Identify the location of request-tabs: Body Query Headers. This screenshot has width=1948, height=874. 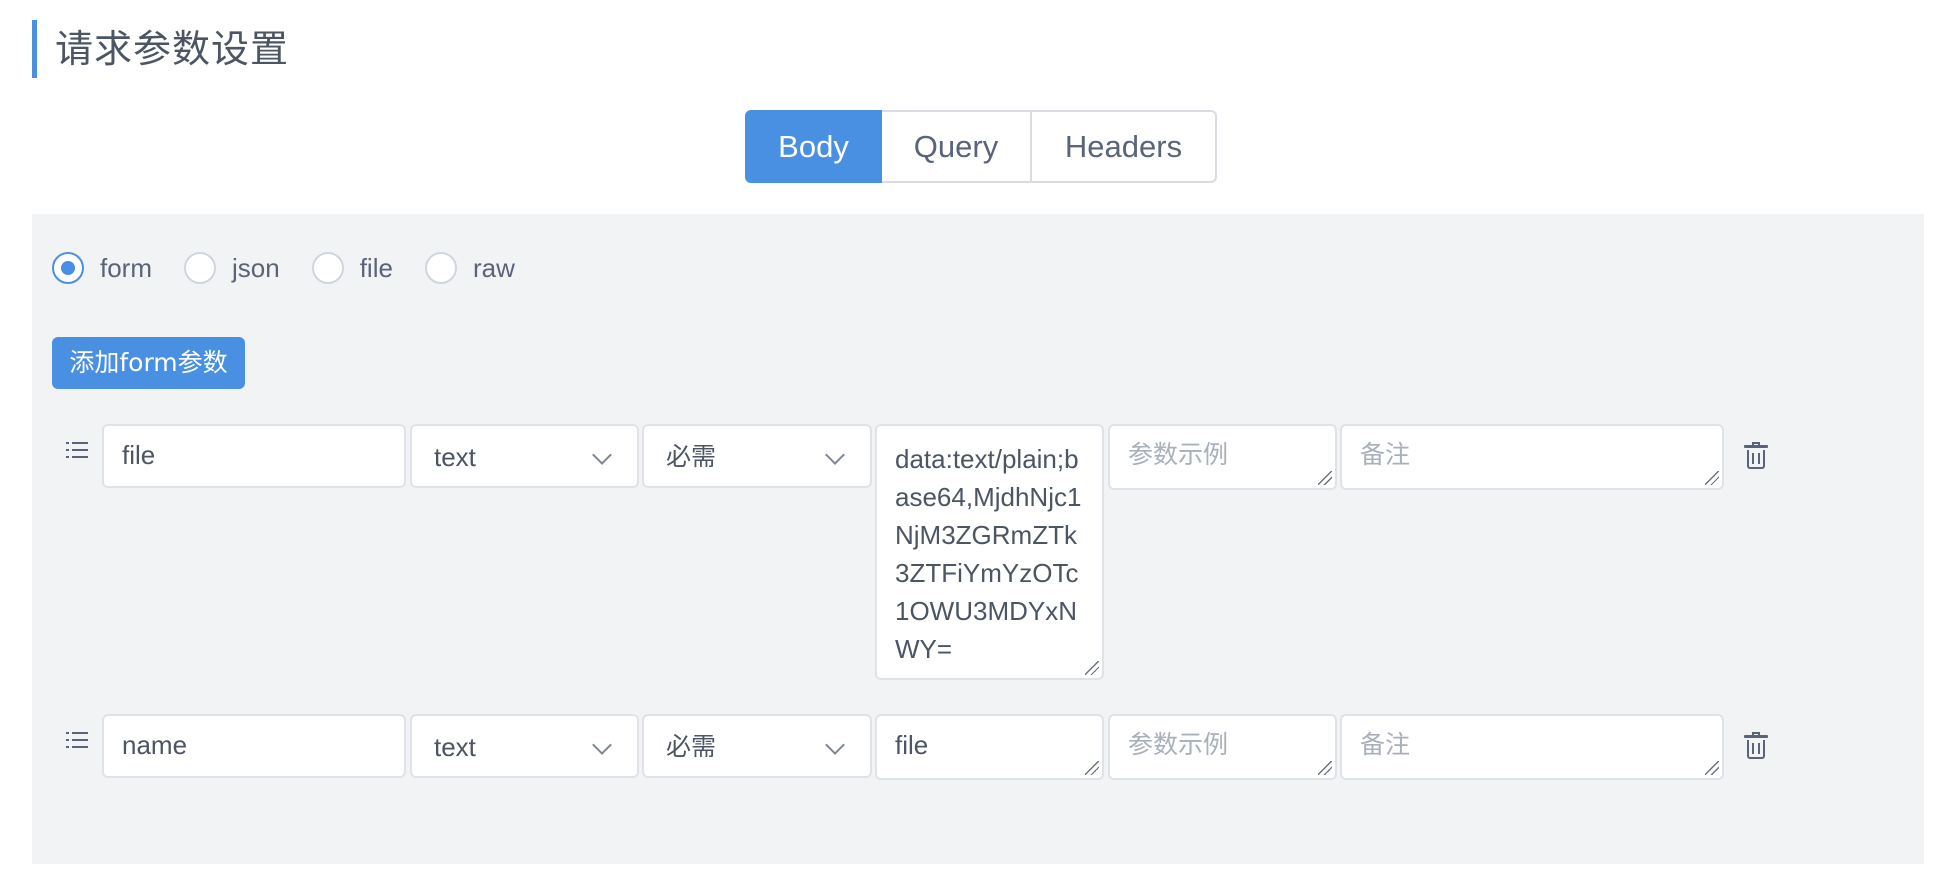
(981, 146).